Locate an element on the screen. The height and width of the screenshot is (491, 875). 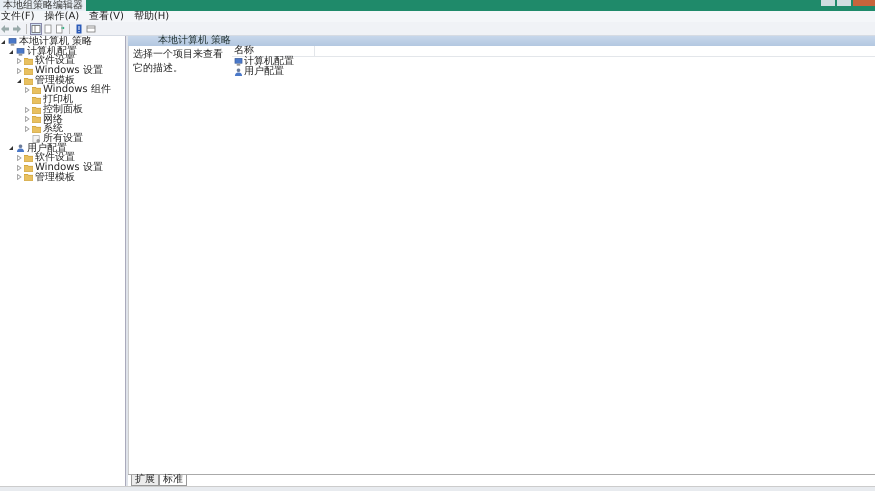
menu-item: 帮助(H) is located at coordinates (151, 16).